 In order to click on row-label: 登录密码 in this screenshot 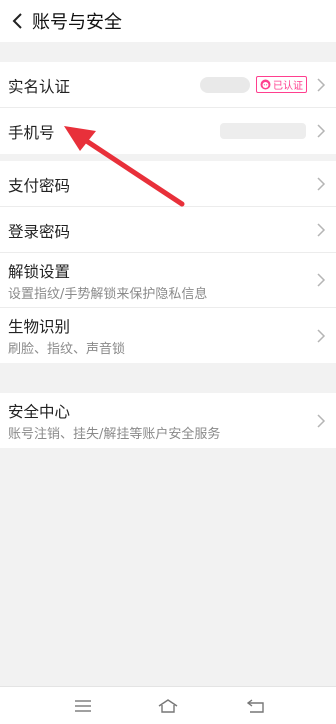, I will do `click(39, 232)`.